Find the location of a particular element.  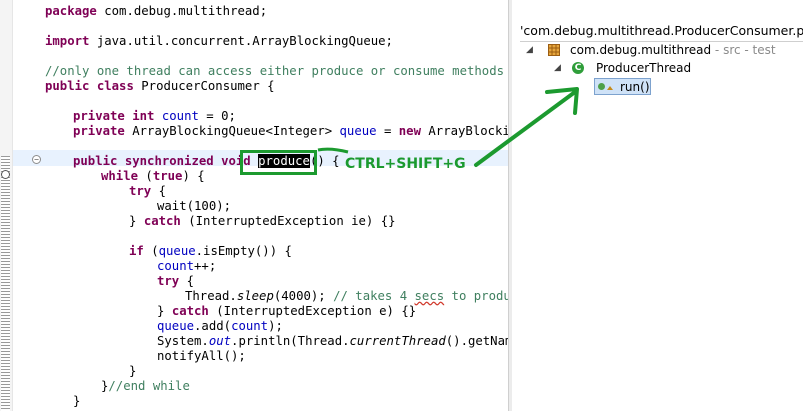

annotation-shortcut-label: CTRL+SHIFT+G is located at coordinates (405, 164).